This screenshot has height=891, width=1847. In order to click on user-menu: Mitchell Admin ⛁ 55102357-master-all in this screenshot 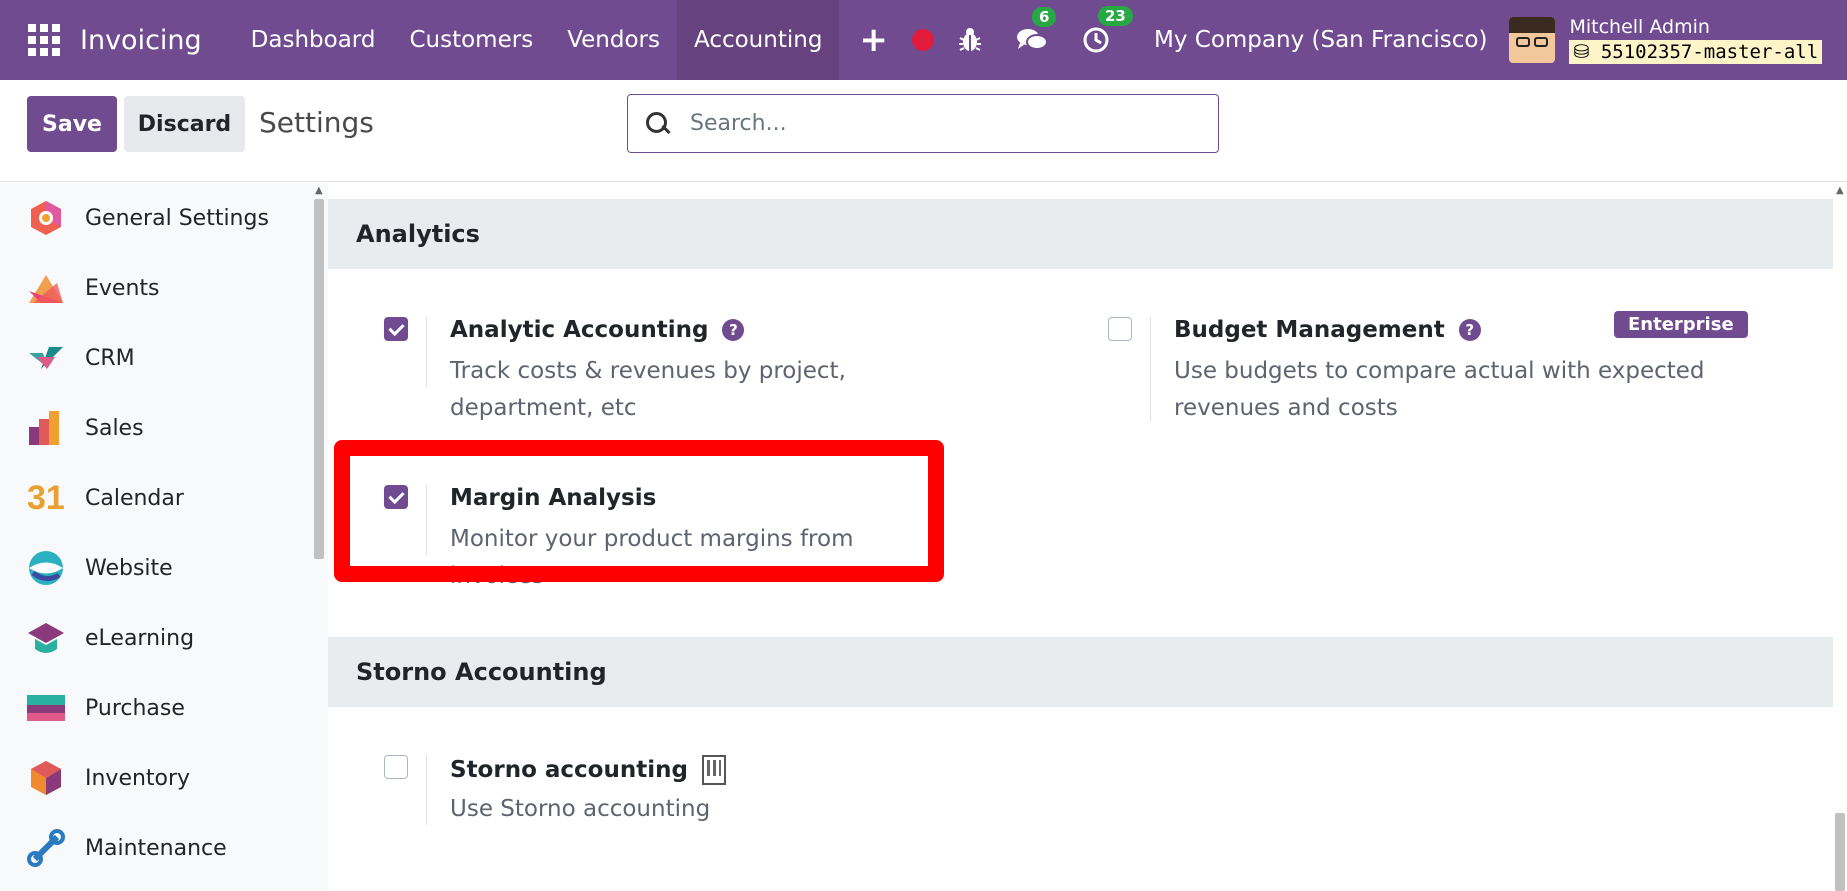, I will do `click(1696, 40)`.